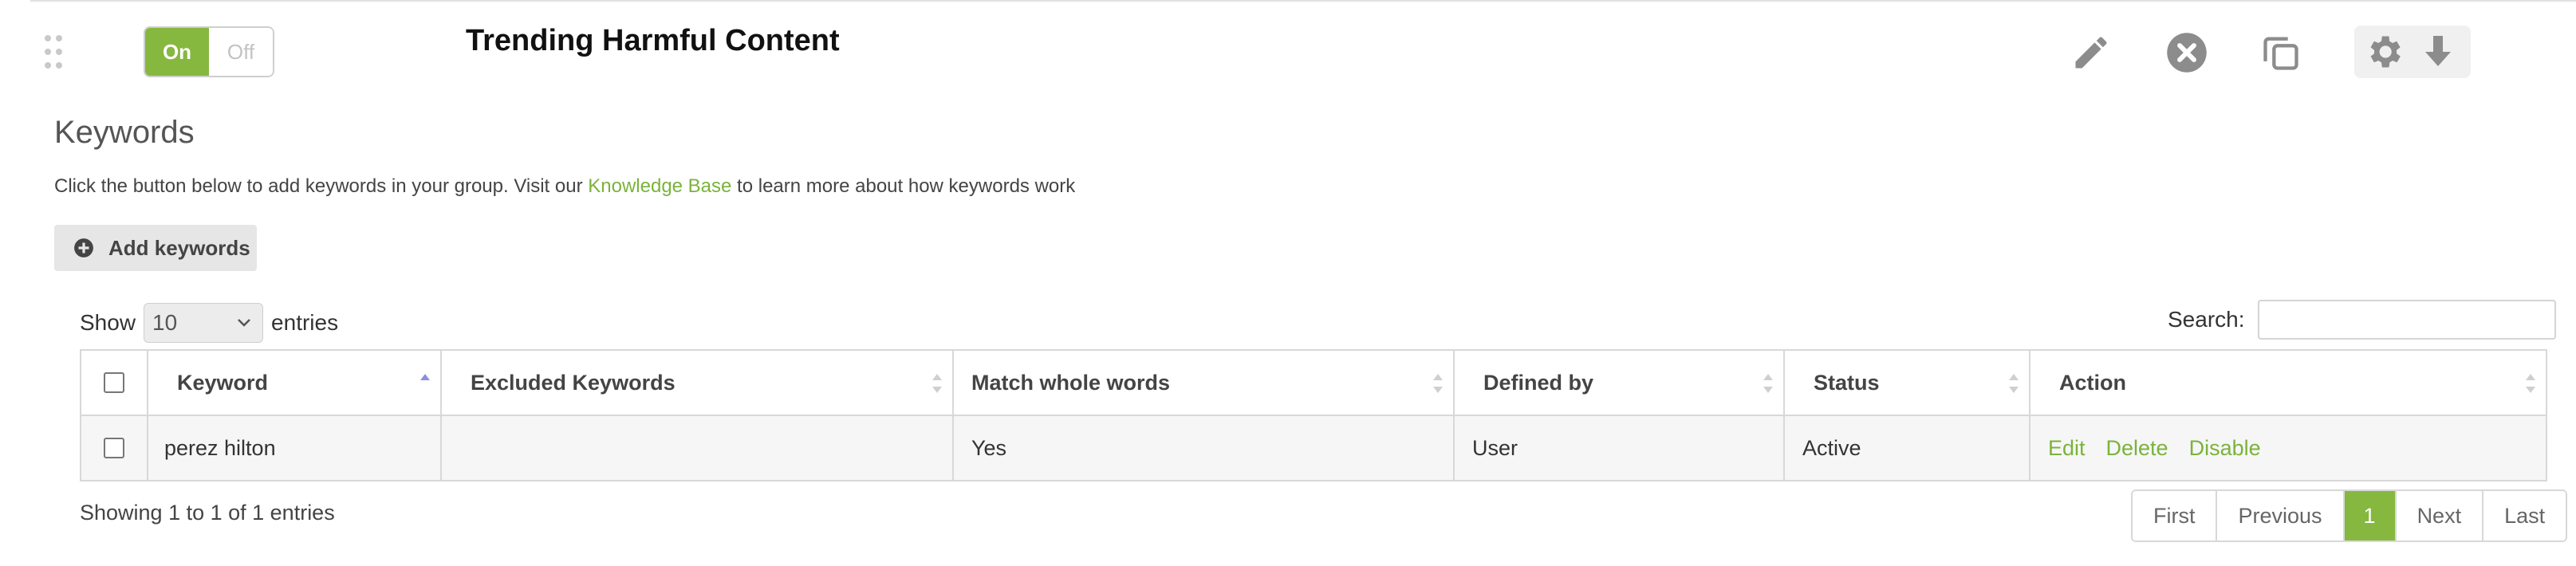 The height and width of the screenshot is (566, 2576). Describe the element at coordinates (2288, 448) in the screenshot. I see `cell-actions: Edit Delete Disable` at that location.